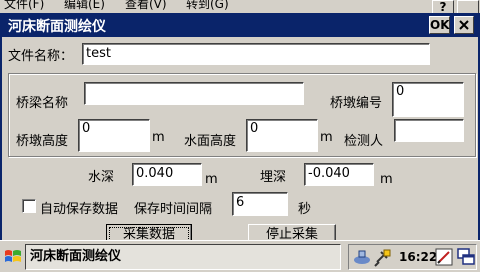  Describe the element at coordinates (429, 130) in the screenshot. I see `inspector-input` at that location.